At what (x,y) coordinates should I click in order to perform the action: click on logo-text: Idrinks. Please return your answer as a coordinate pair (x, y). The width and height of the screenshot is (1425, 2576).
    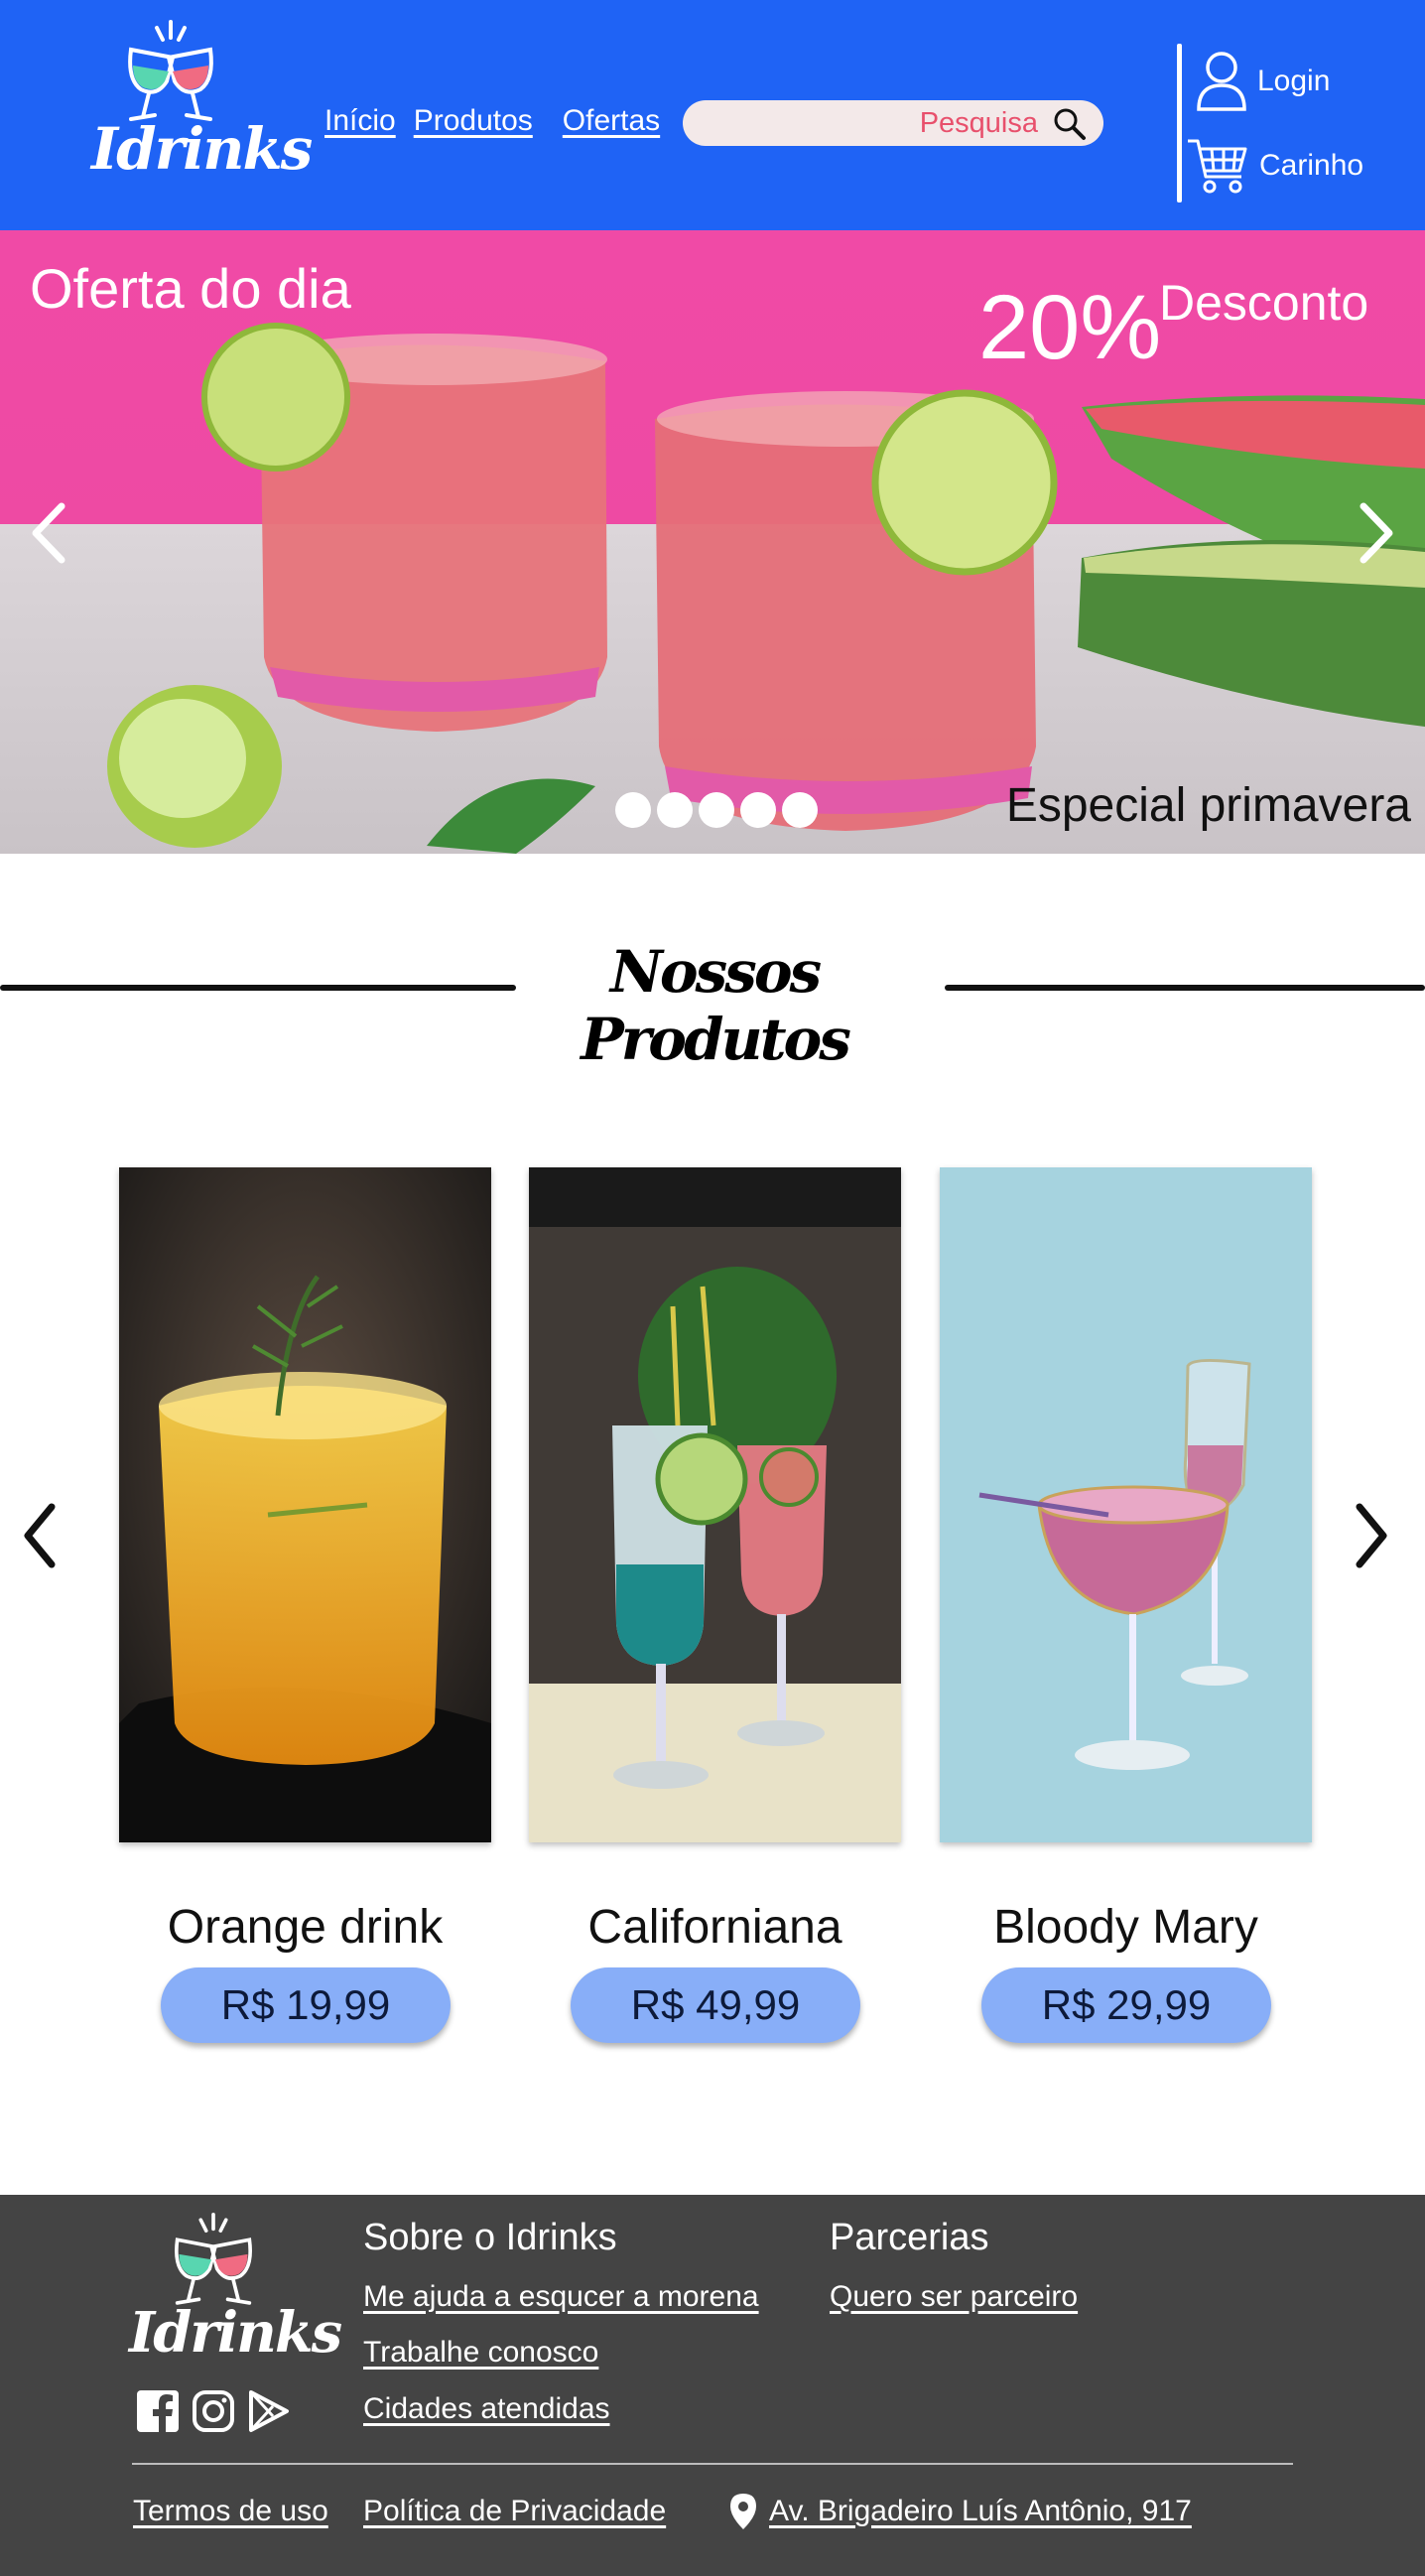
    Looking at the image, I should click on (202, 149).